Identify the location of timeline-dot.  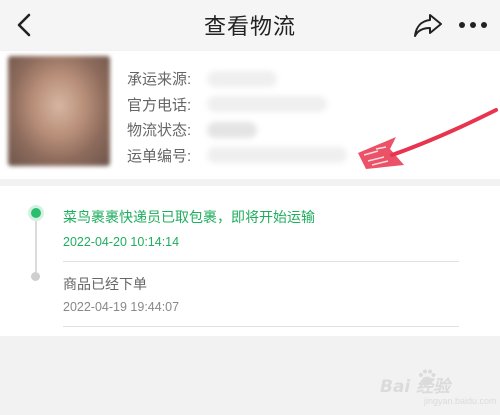
(35, 276).